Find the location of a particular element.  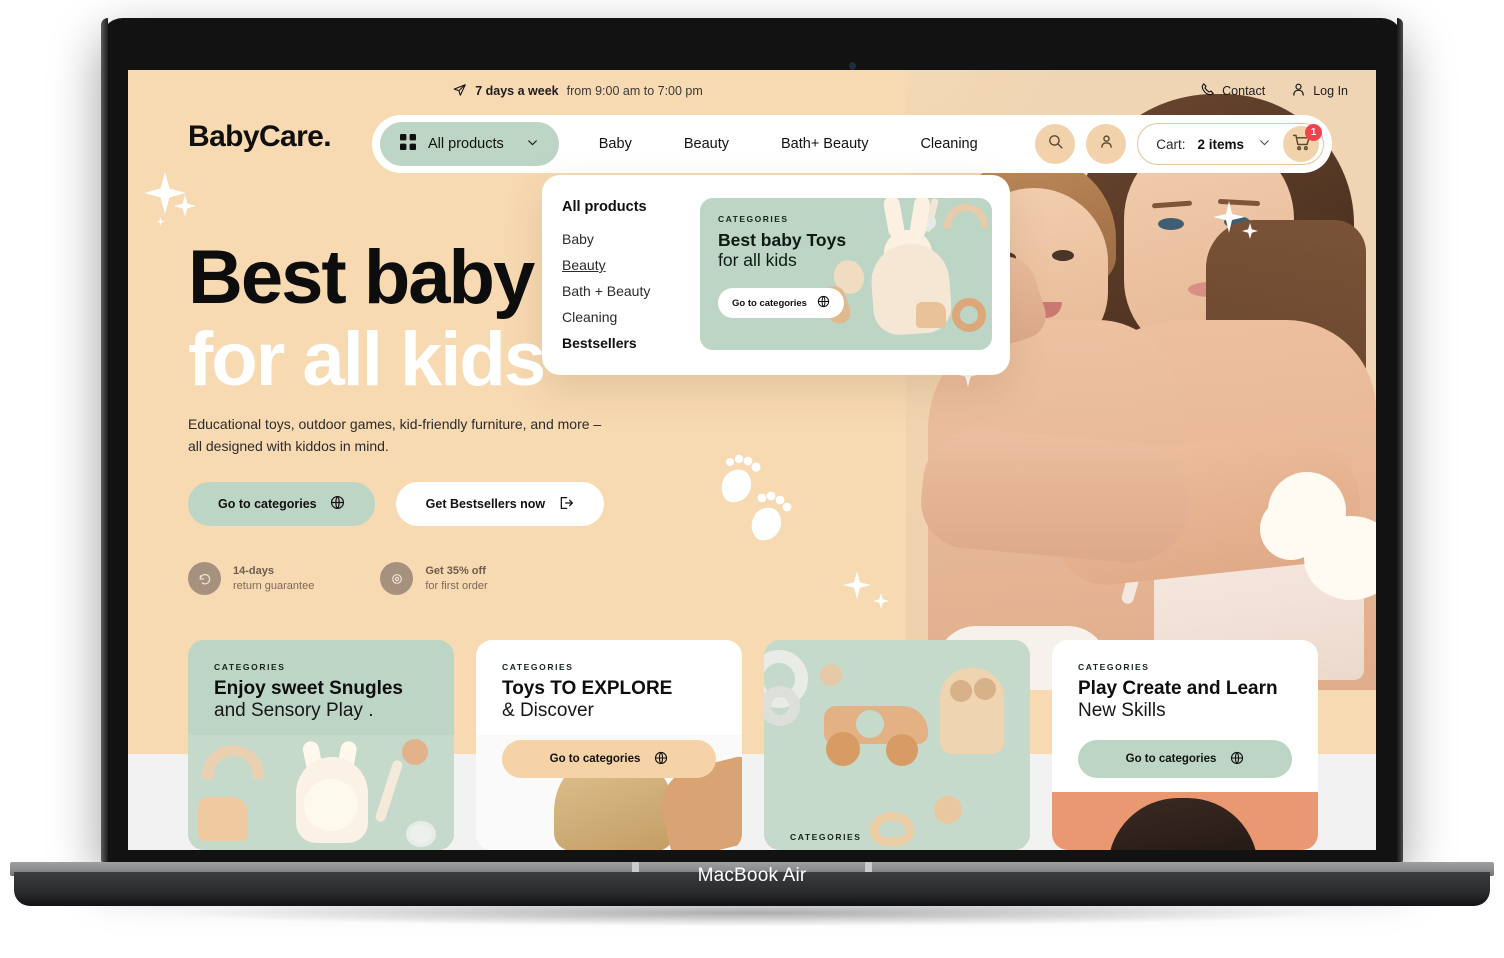

paper-plane-icon is located at coordinates (460, 91).